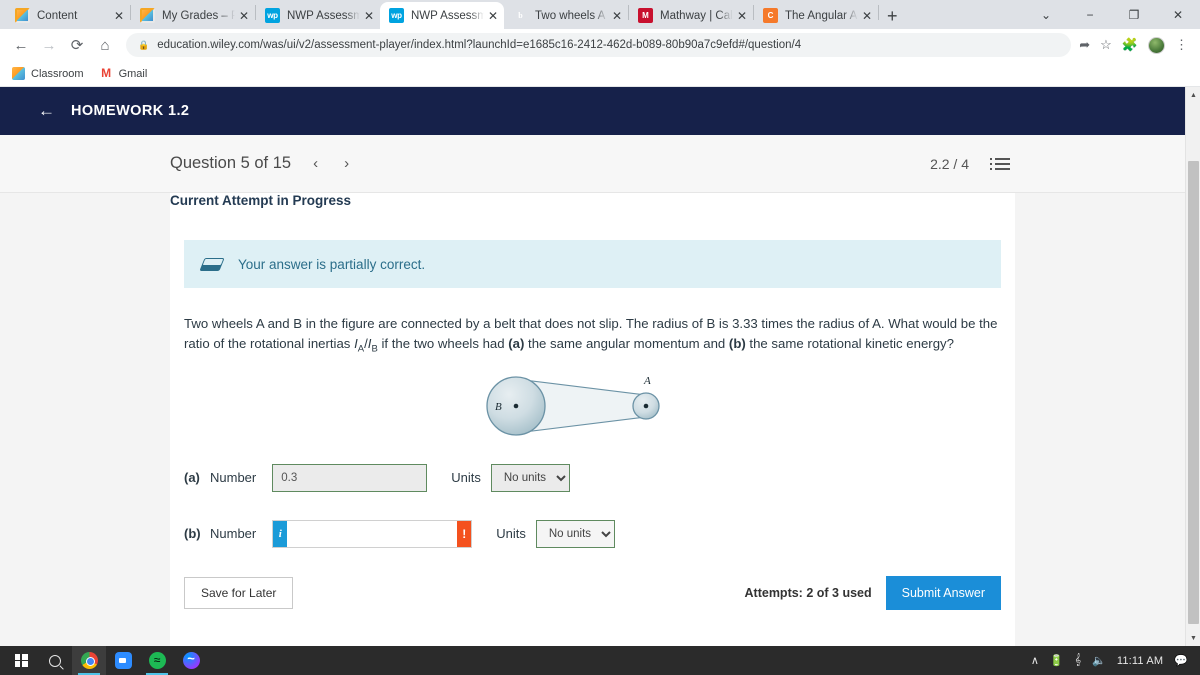  I want to click on forward-icon: →, so click(49, 45).